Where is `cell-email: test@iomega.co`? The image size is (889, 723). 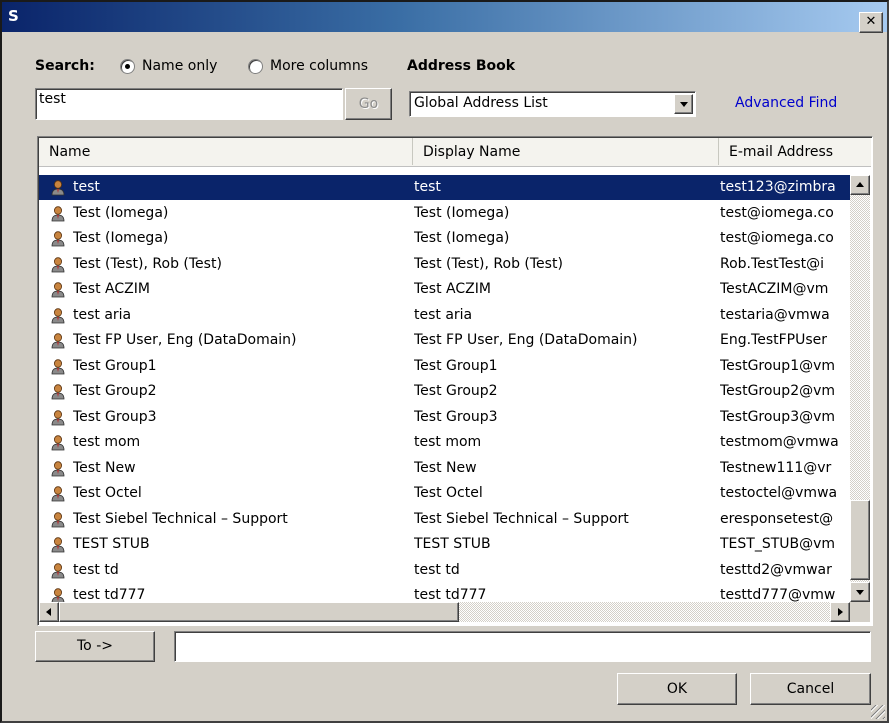 cell-email: test@iomega.co is located at coordinates (777, 238).